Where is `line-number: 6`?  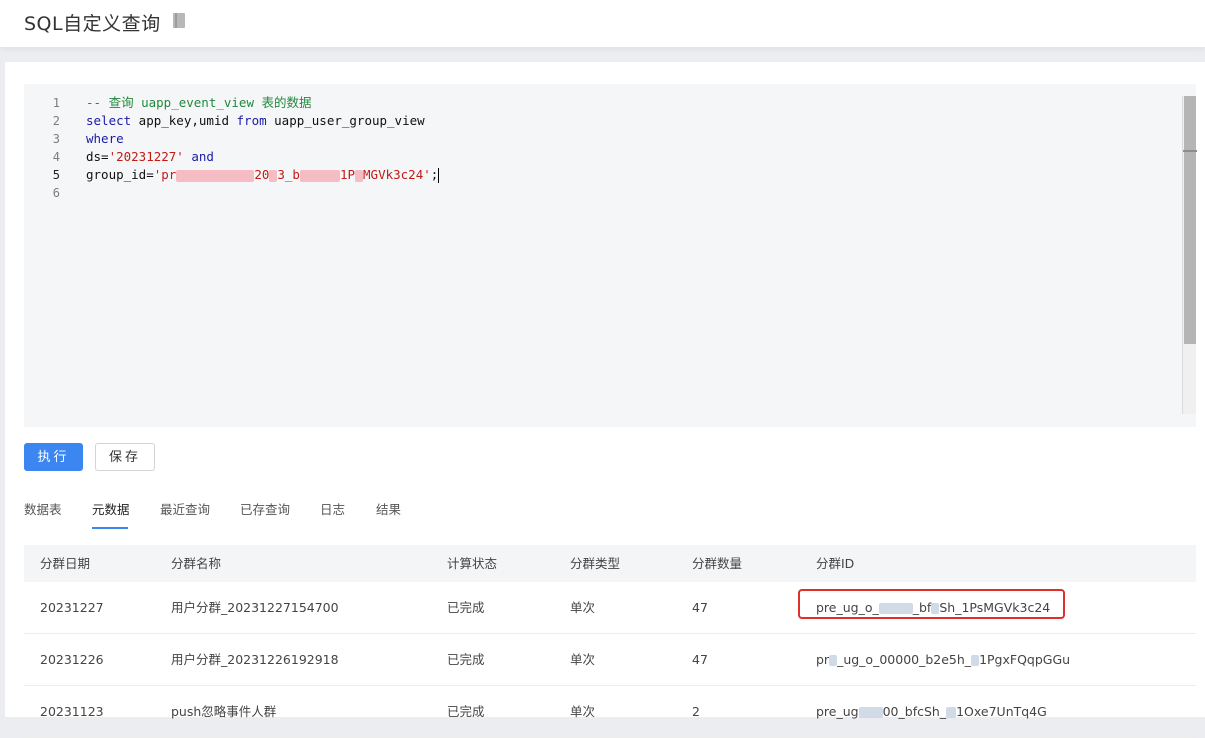
line-number: 6 is located at coordinates (56, 193).